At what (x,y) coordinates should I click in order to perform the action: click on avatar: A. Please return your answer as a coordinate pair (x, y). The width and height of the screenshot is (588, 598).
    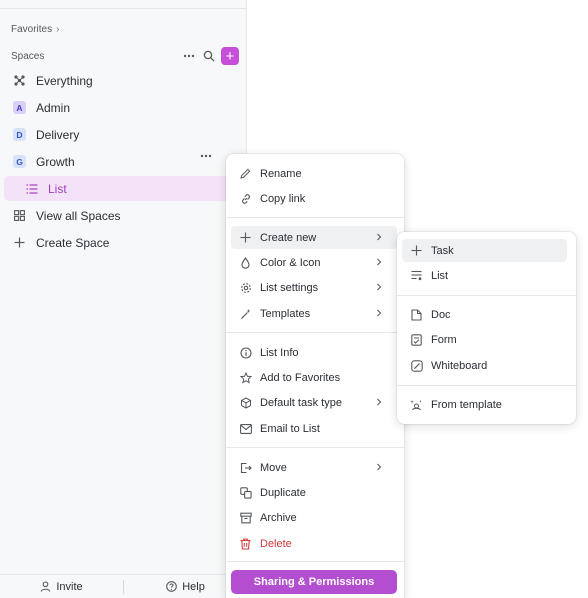
    Looking at the image, I should click on (19, 107).